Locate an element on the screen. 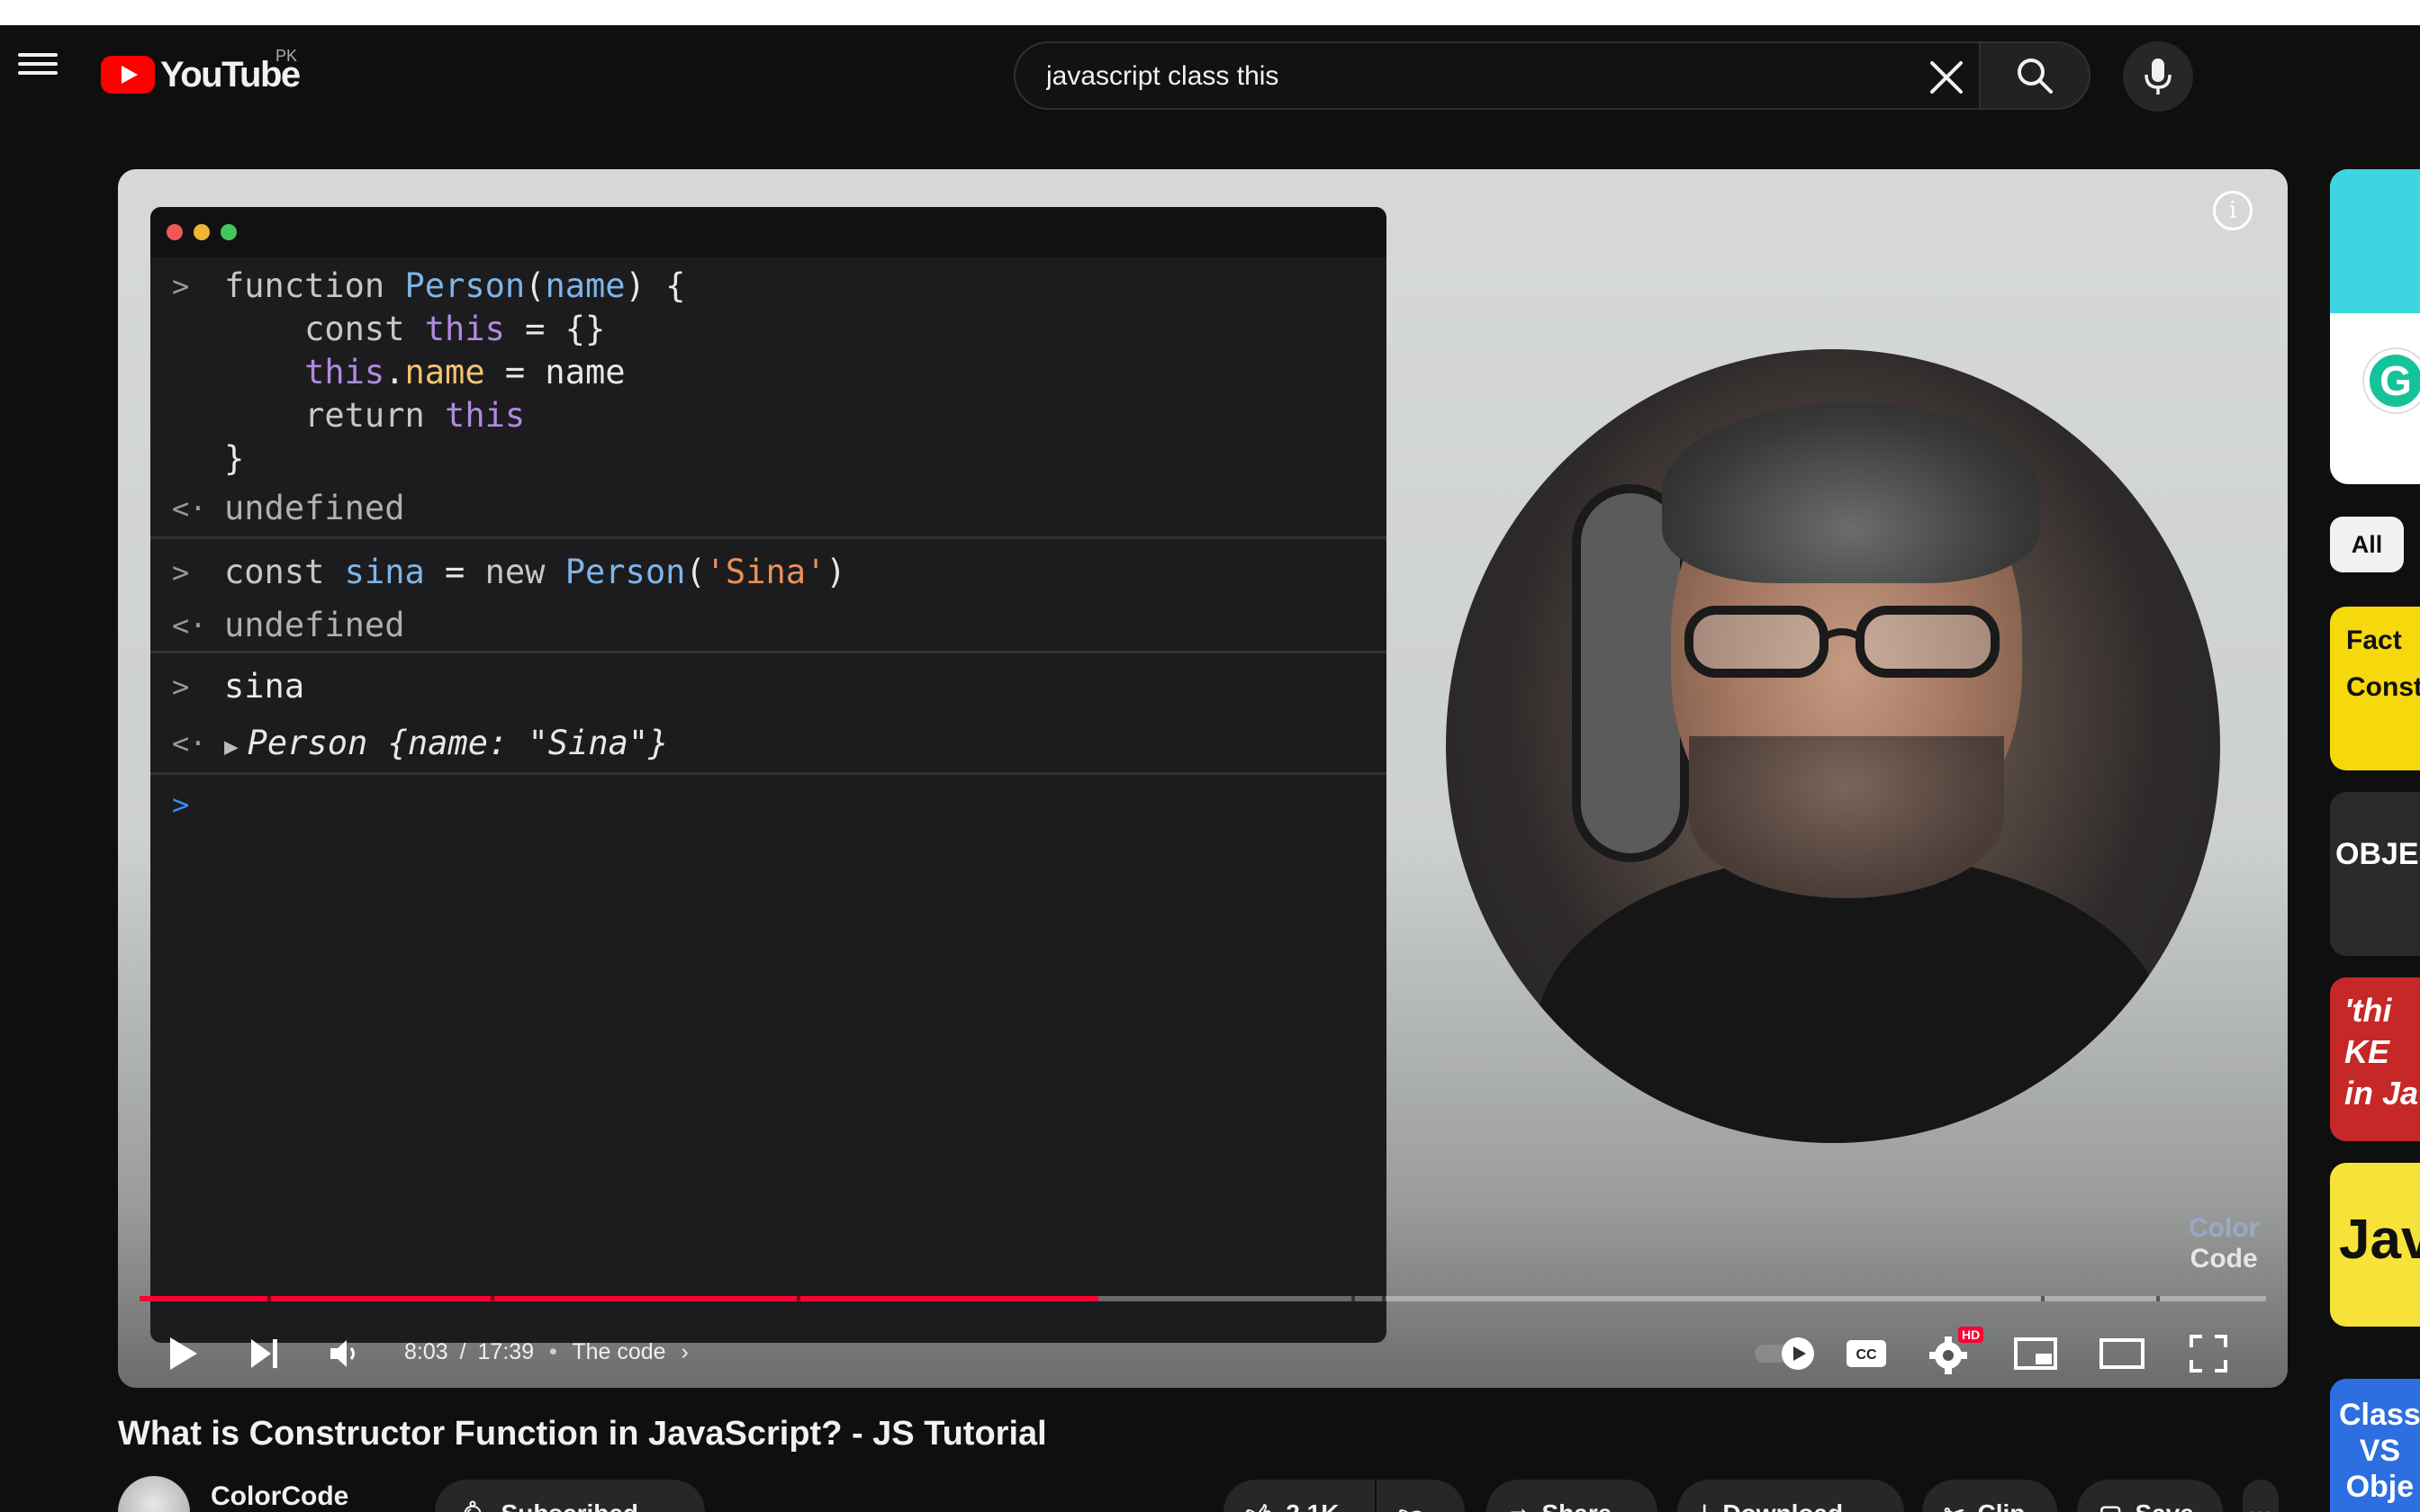 The height and width of the screenshot is (1512, 2420). clip-button: ✂ Clip is located at coordinates (1989, 1496).